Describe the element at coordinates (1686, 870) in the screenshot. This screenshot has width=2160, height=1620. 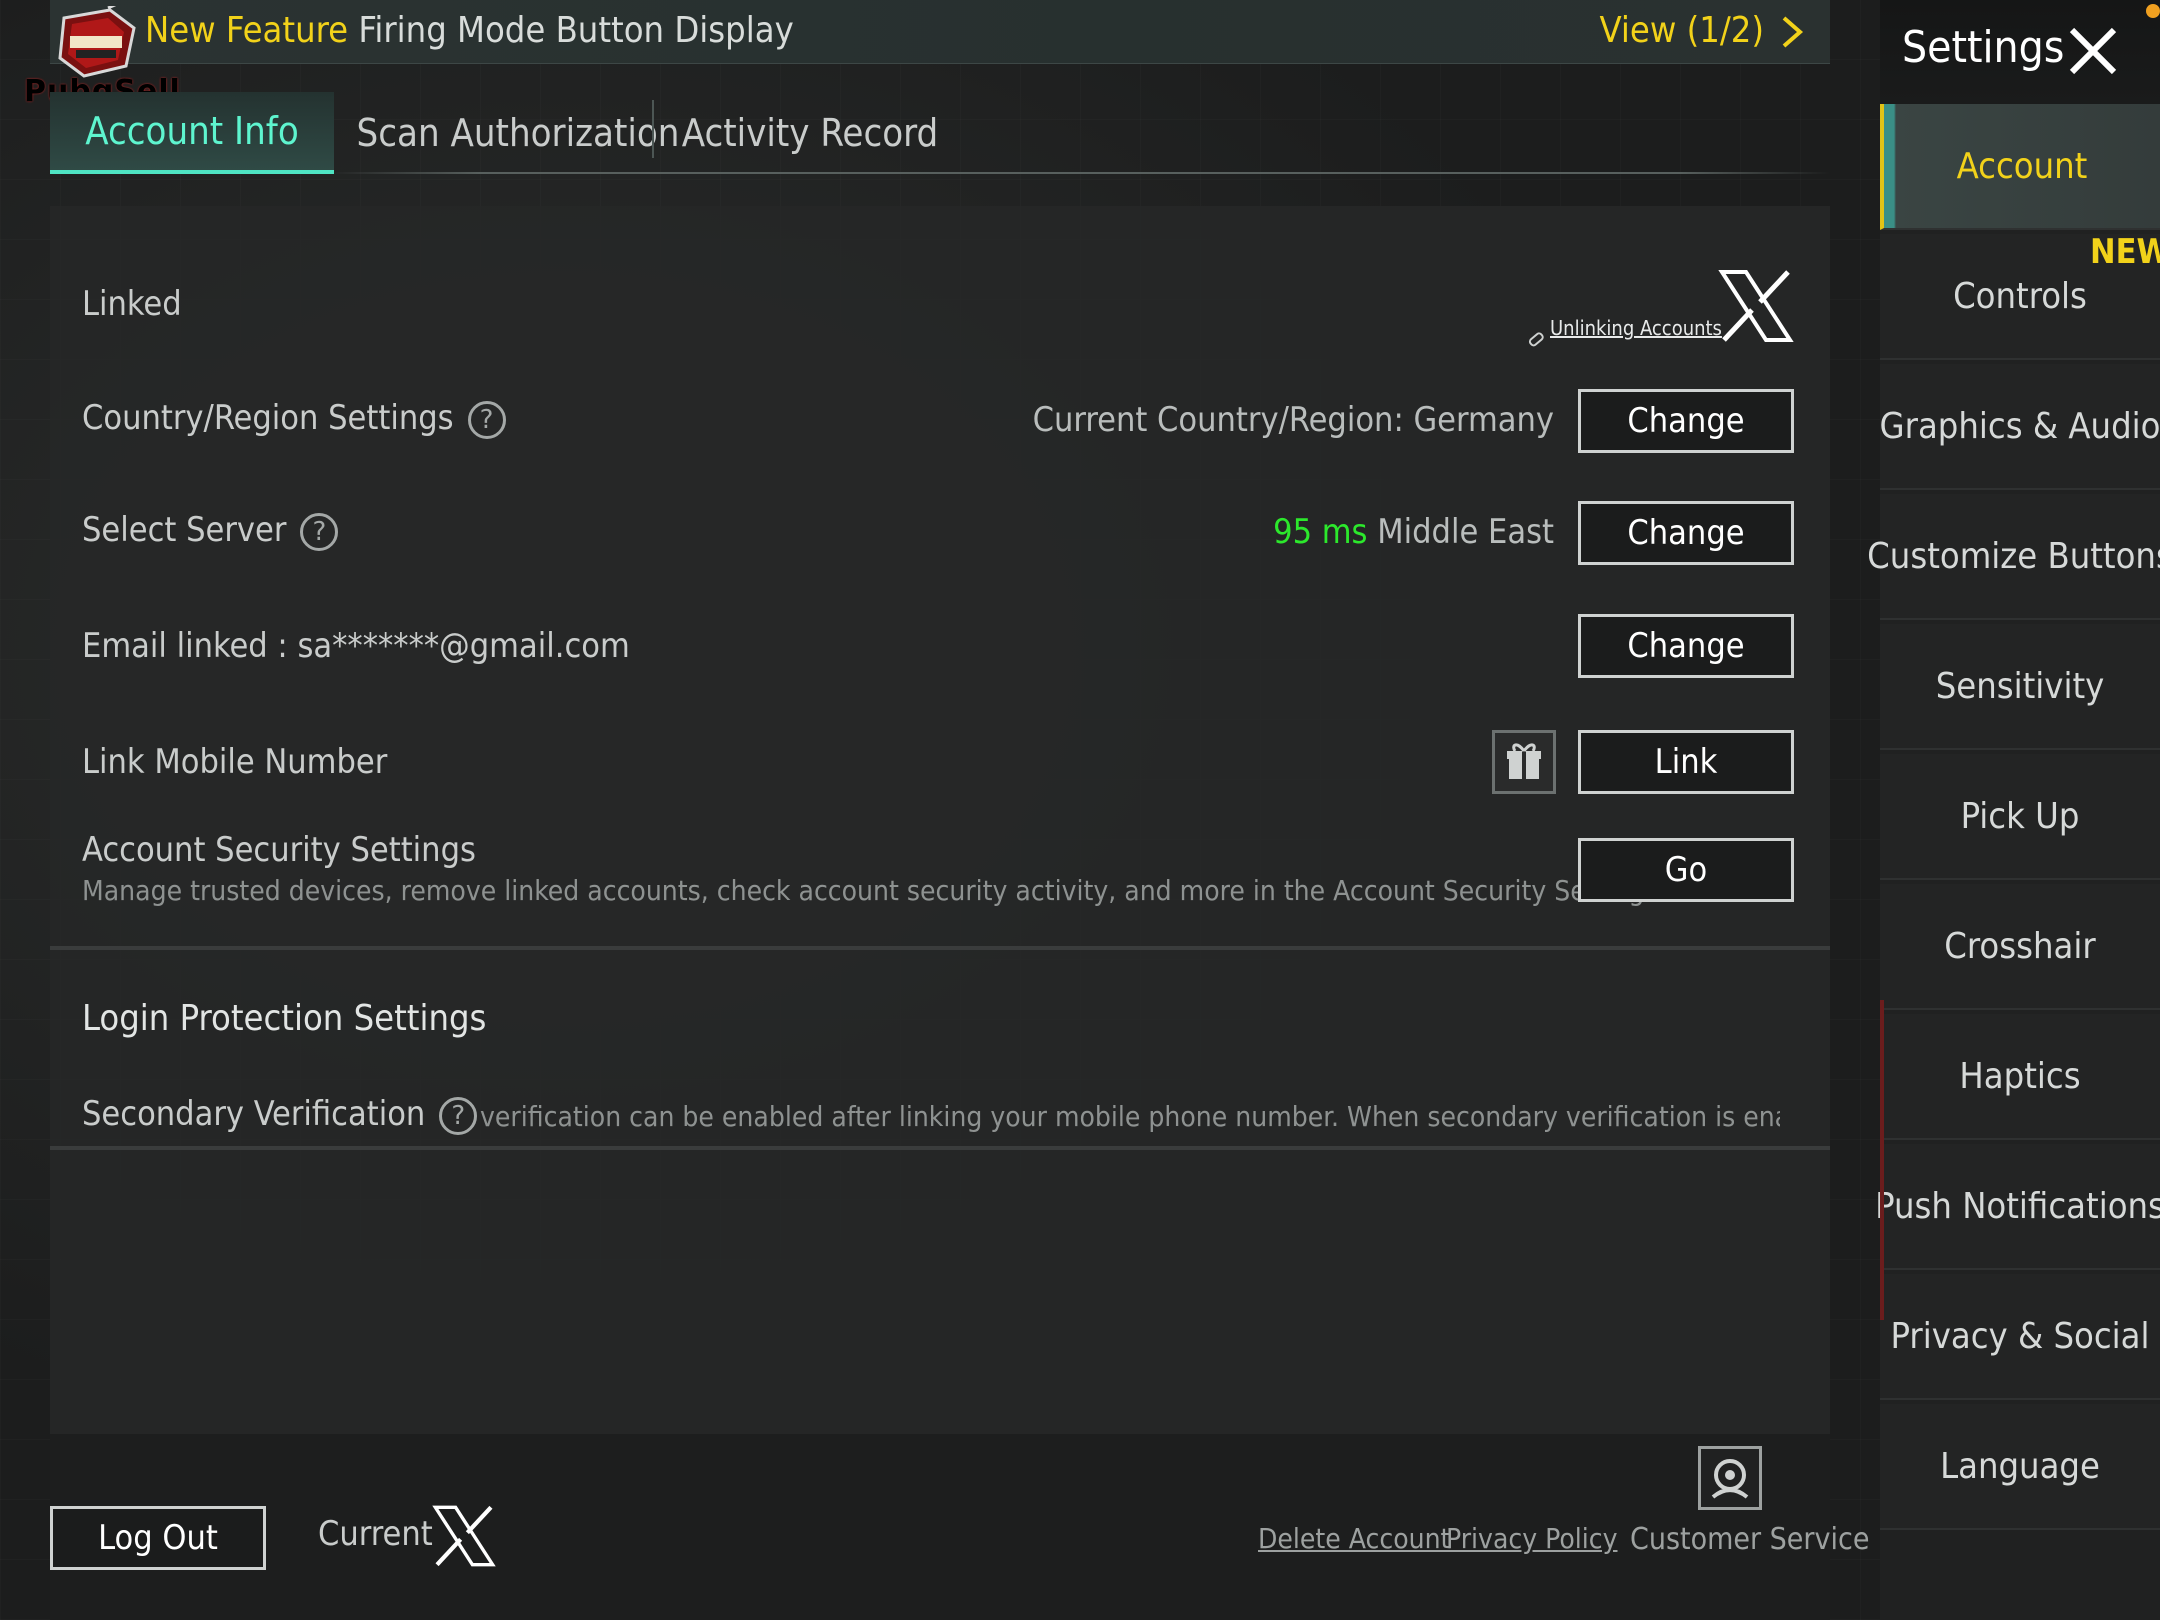
I see `account-security-go-button: Go` at that location.